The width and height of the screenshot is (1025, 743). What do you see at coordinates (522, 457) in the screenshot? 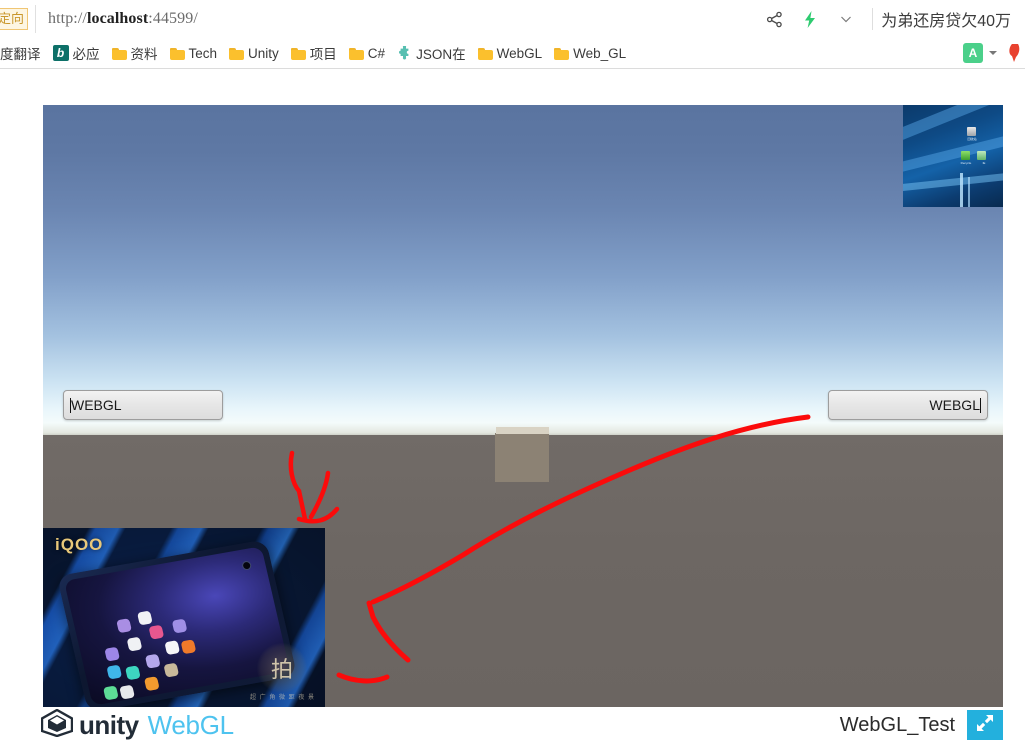
I see `cube-front-face` at bounding box center [522, 457].